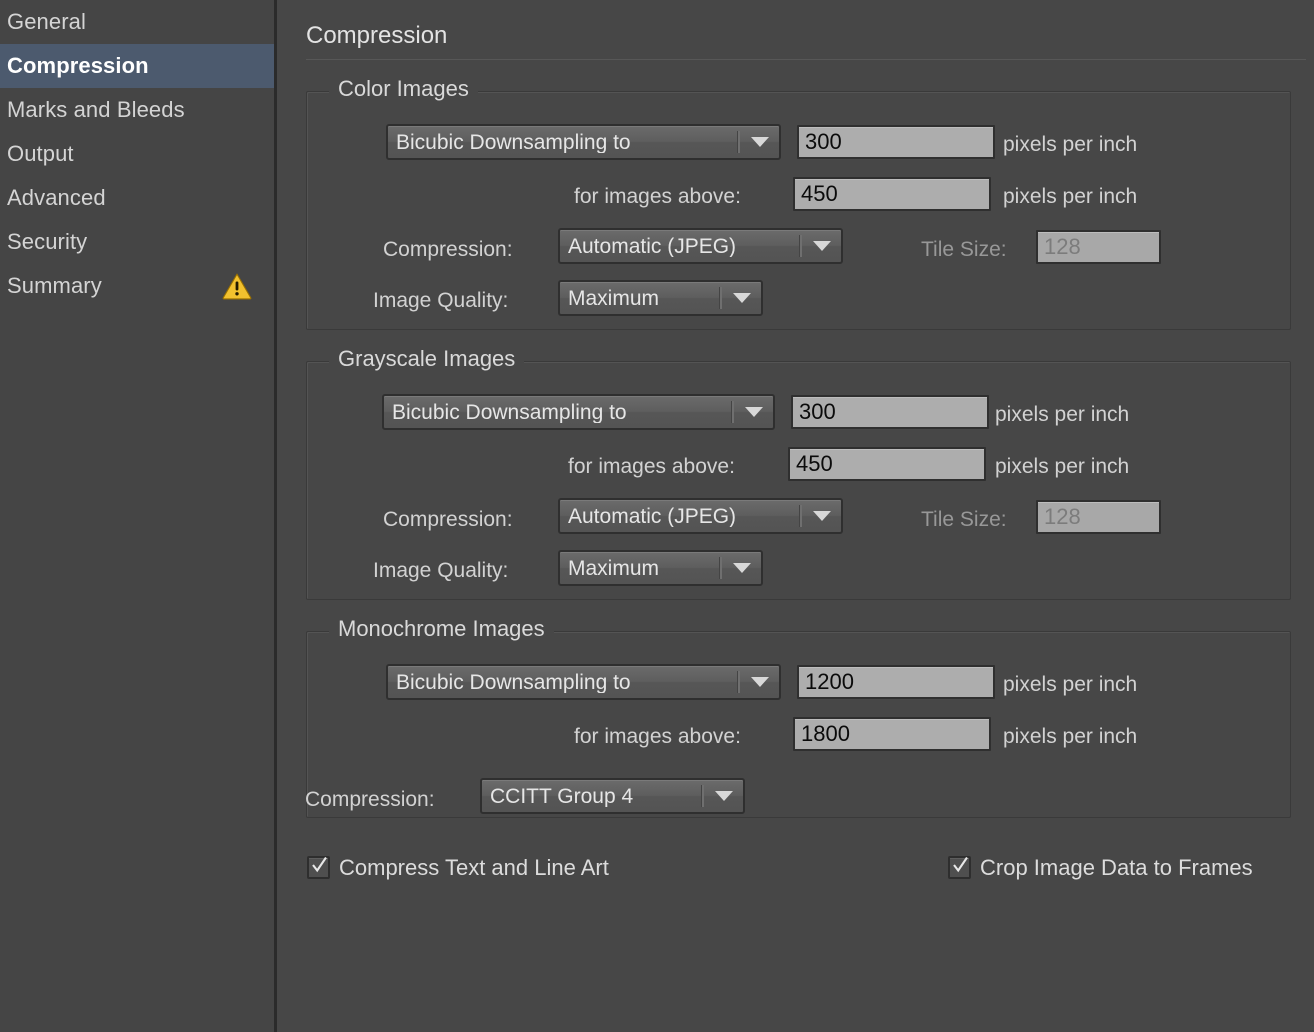 This screenshot has height=1032, width=1314. I want to click on grayscale-tile-size-label: Tile Size:, so click(964, 519).